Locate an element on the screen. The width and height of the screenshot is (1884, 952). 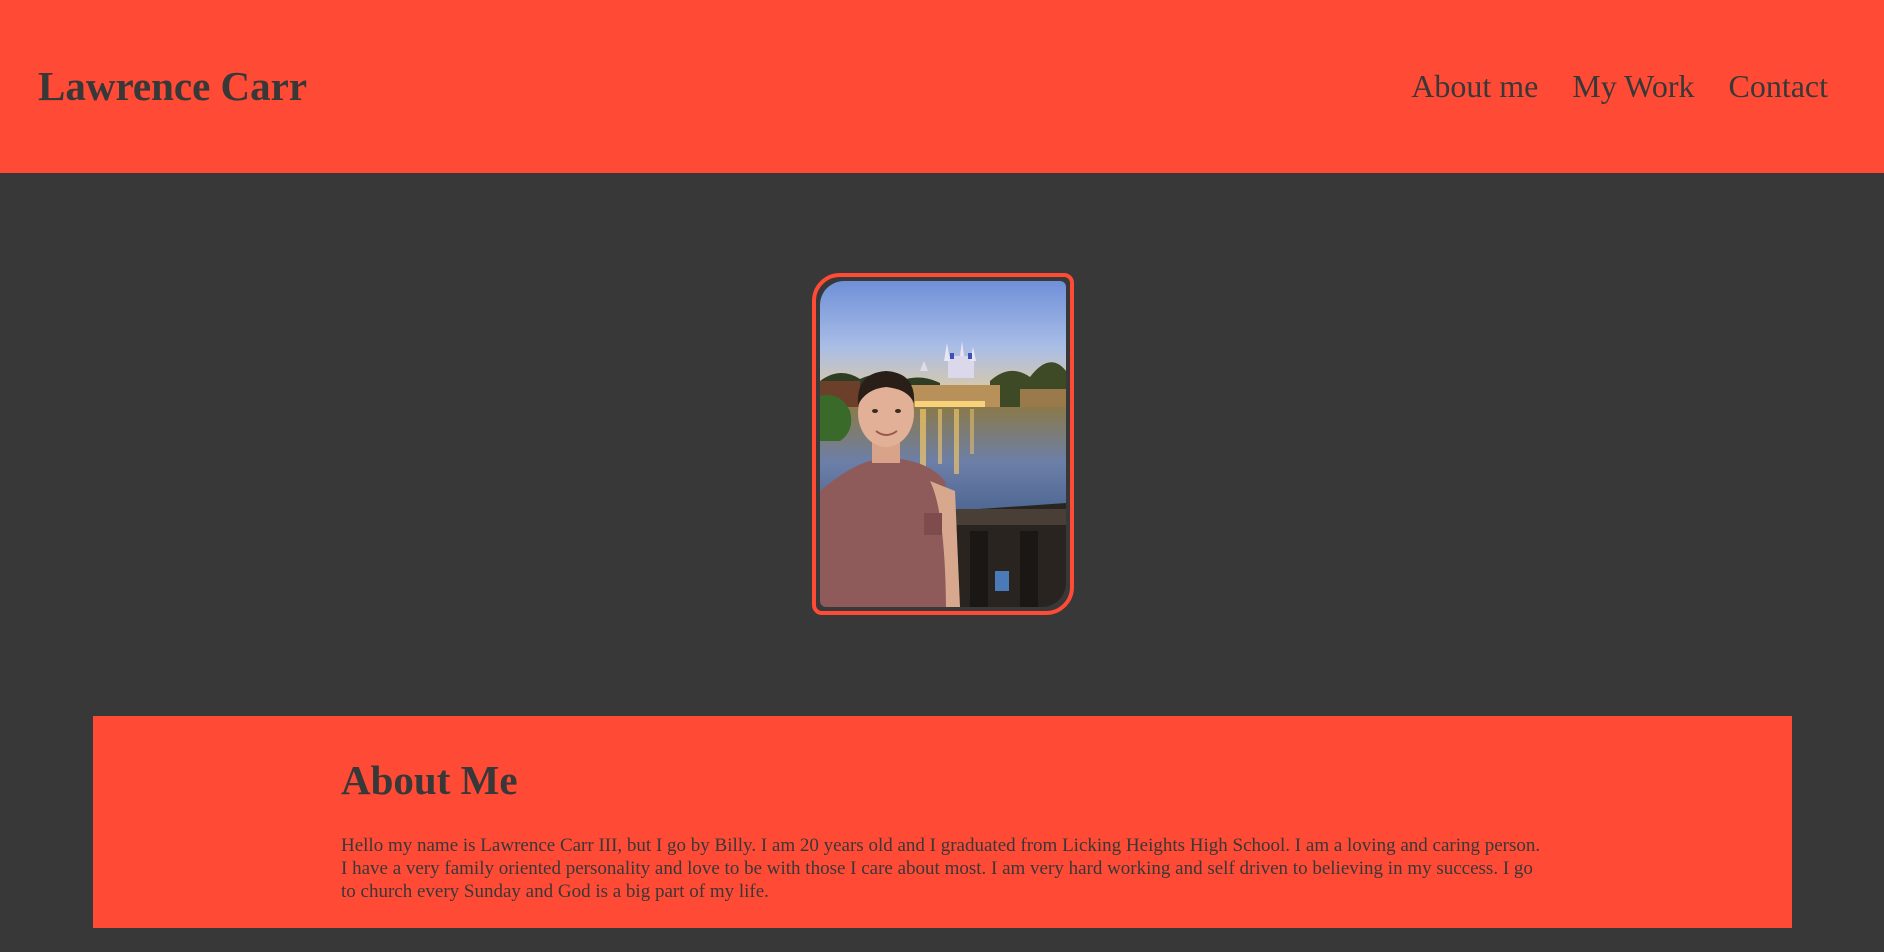
about-heading: About Me is located at coordinates (429, 780).